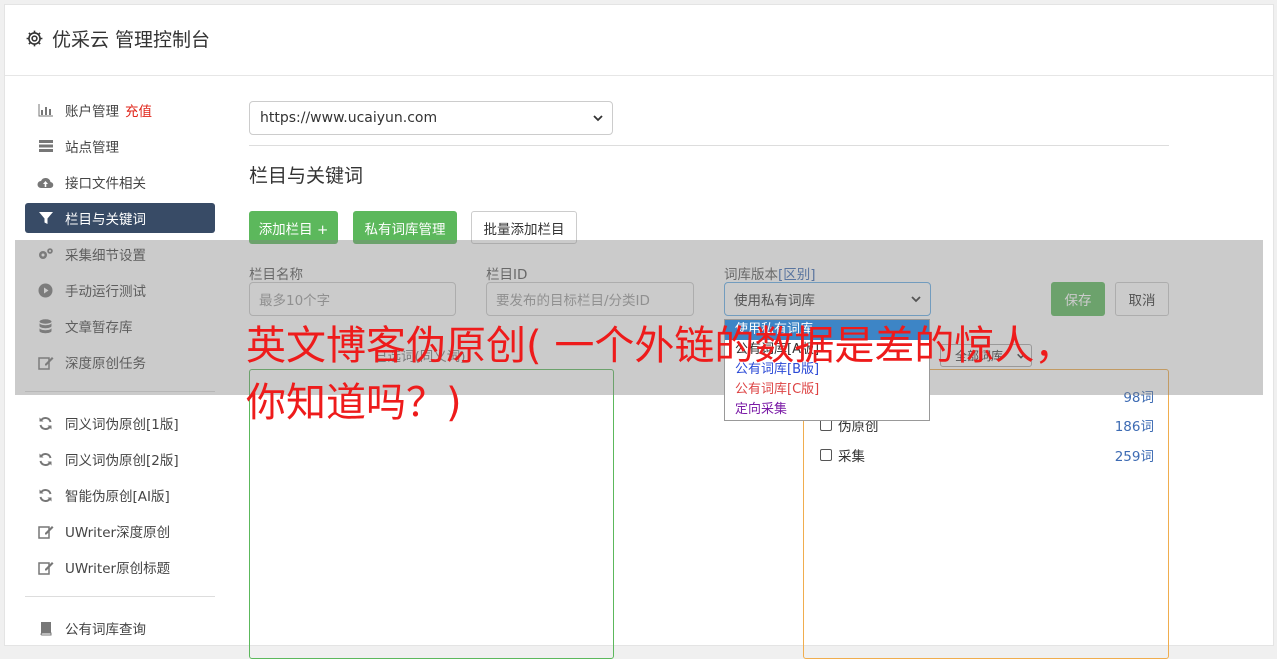 The image size is (1277, 659). I want to click on sidebar-item-label: 同义词伪原创[1版], so click(122, 425).